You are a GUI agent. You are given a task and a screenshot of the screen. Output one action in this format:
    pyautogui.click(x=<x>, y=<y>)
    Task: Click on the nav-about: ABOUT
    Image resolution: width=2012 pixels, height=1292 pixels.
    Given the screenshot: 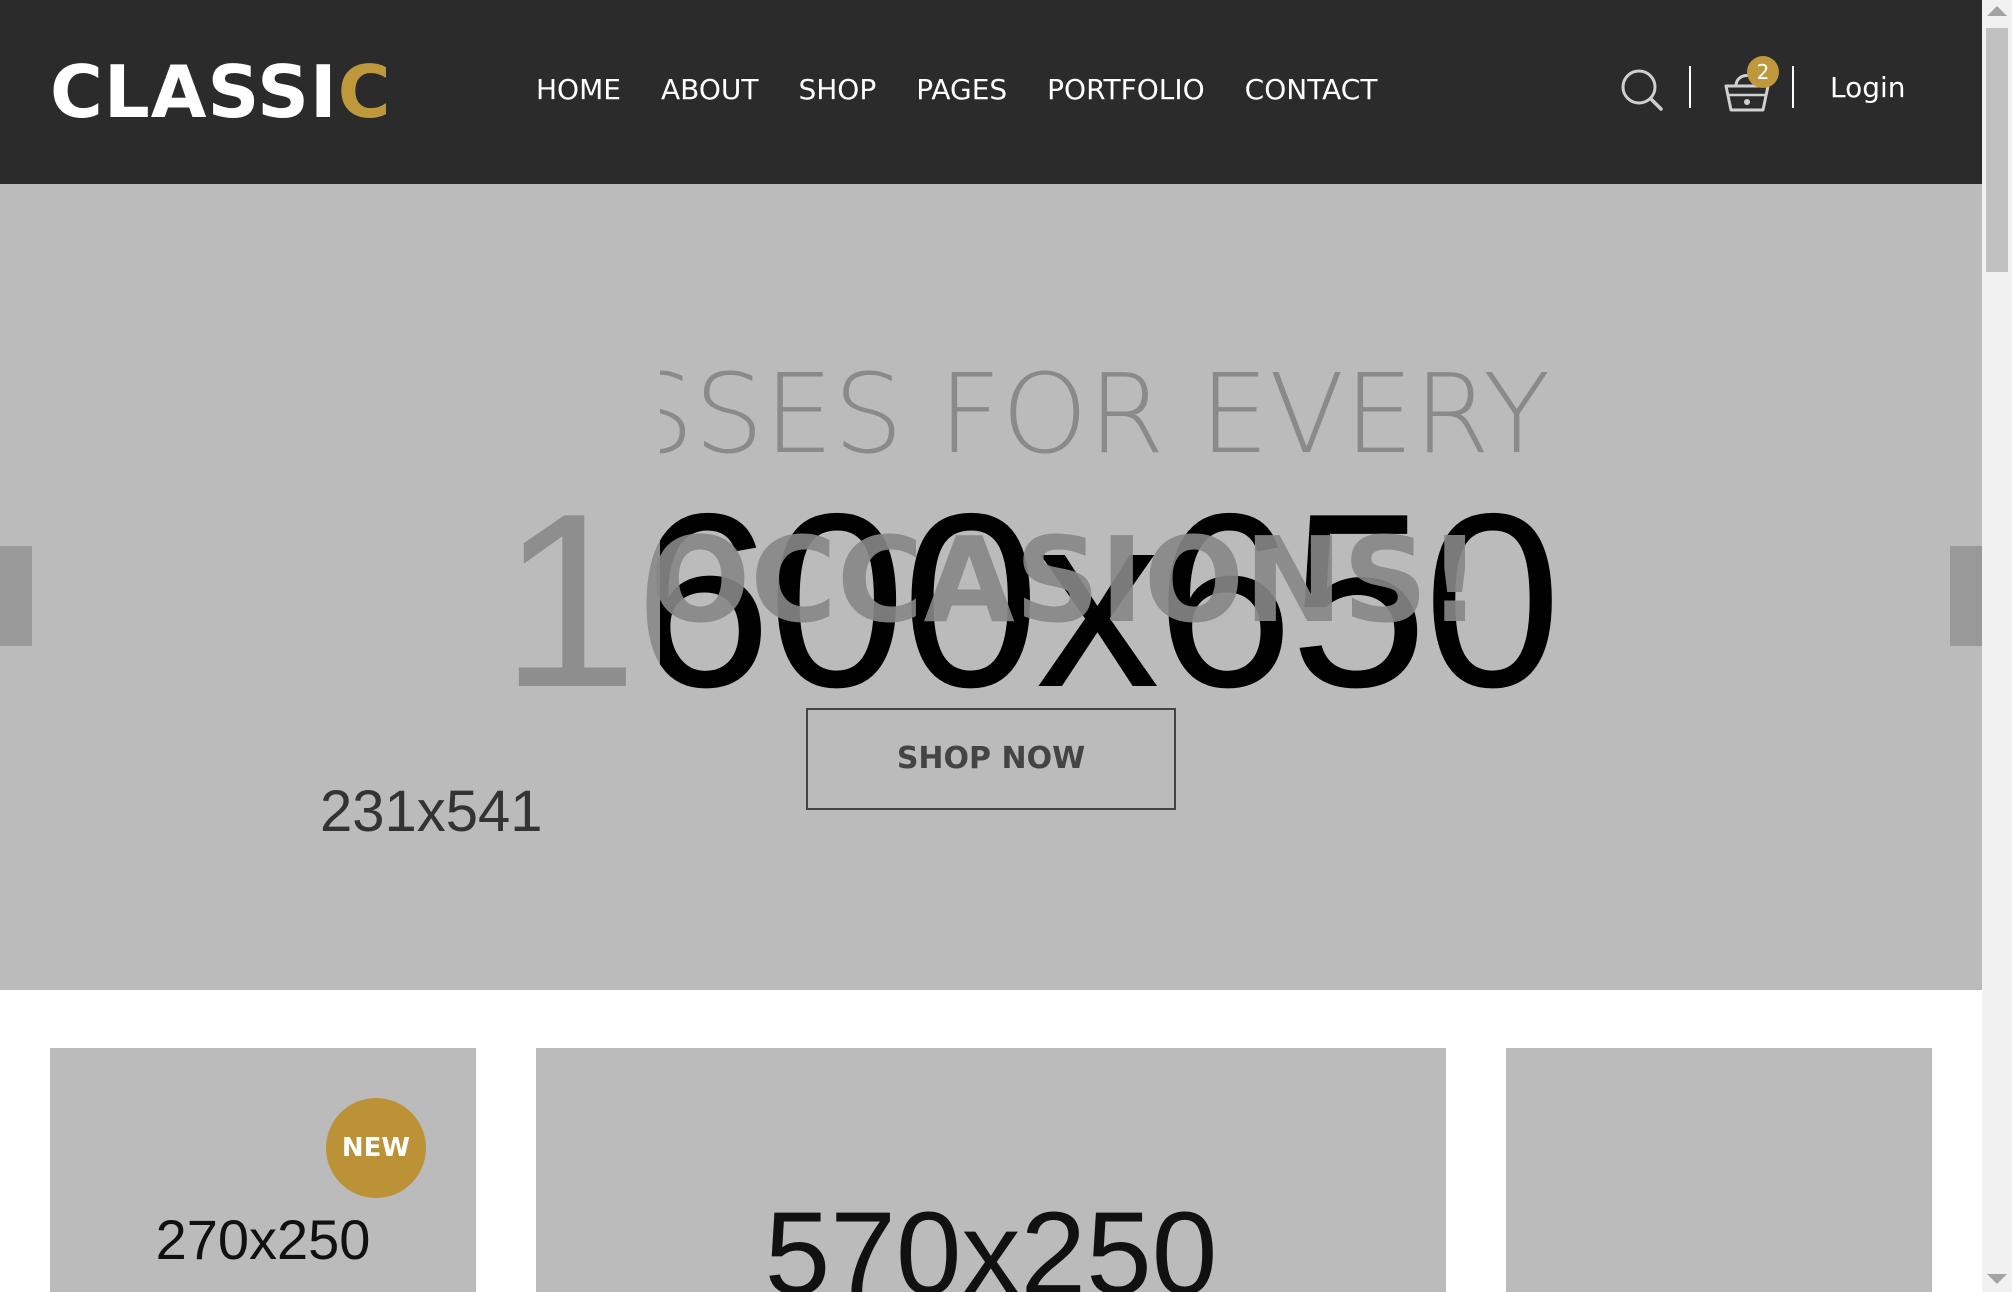 What is the action you would take?
    pyautogui.click(x=710, y=90)
    